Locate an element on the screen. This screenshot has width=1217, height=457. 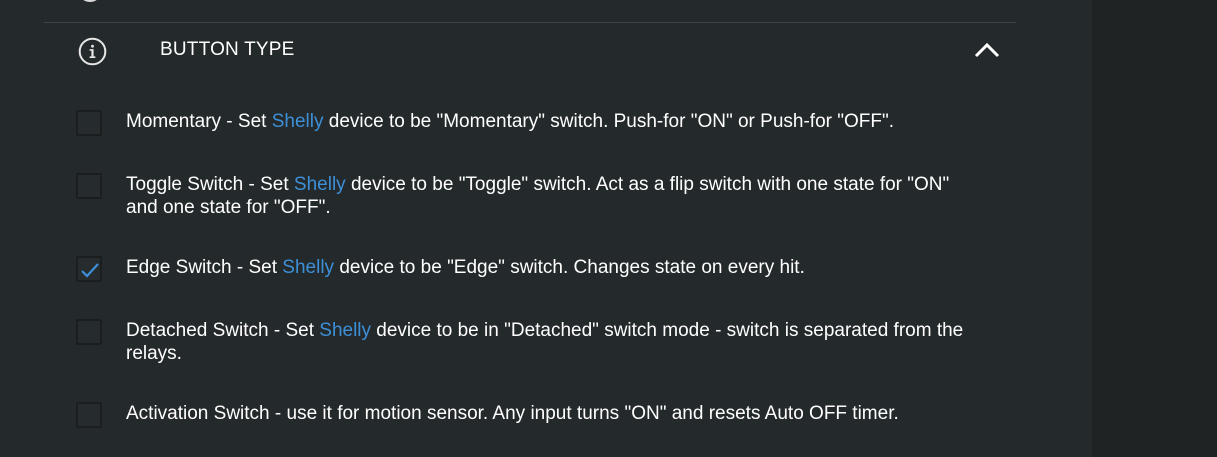
button-type-header: BUTTON TYPE is located at coordinates (530, 50).